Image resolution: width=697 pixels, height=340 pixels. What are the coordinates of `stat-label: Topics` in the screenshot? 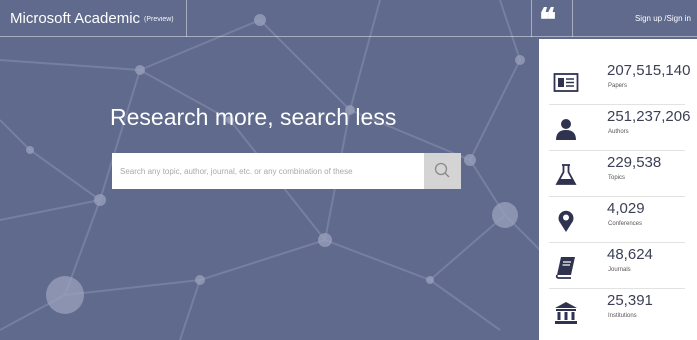 It's located at (617, 178).